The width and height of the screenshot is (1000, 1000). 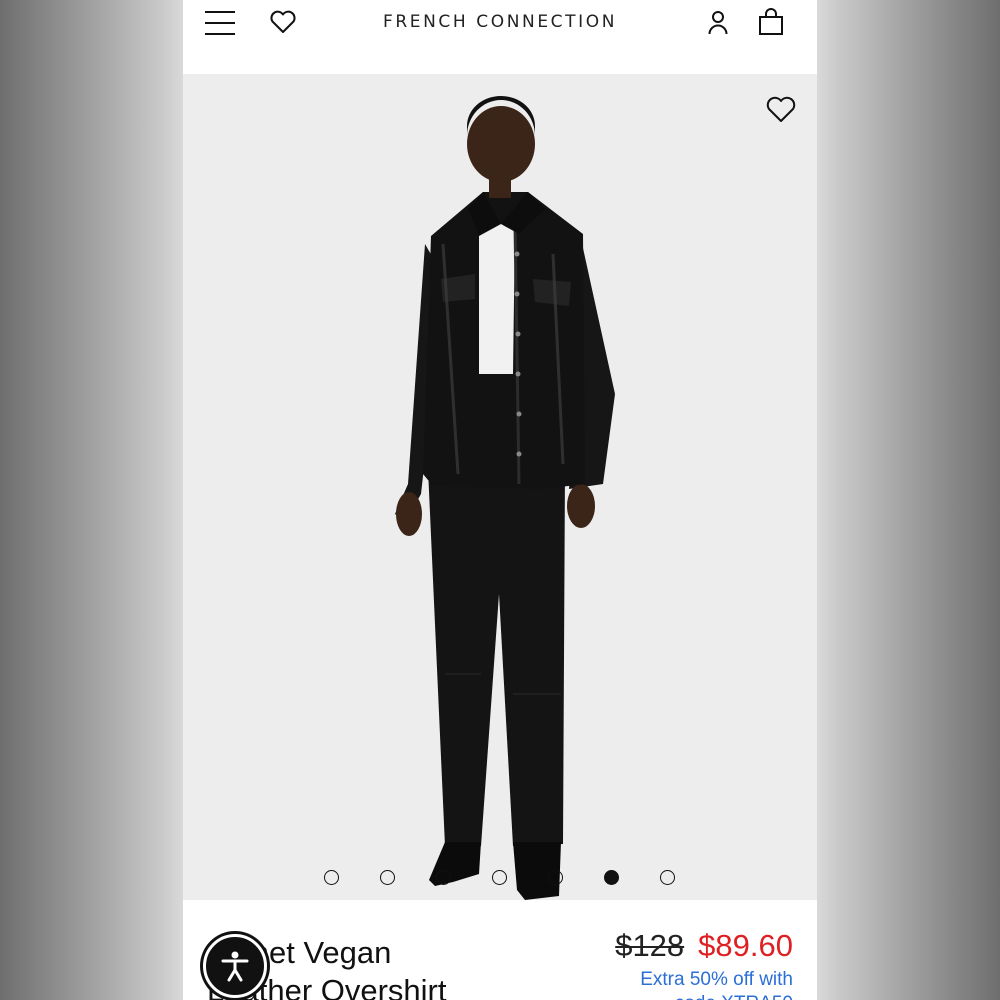 What do you see at coordinates (771, 24) in the screenshot?
I see `shopping-bag-icon` at bounding box center [771, 24].